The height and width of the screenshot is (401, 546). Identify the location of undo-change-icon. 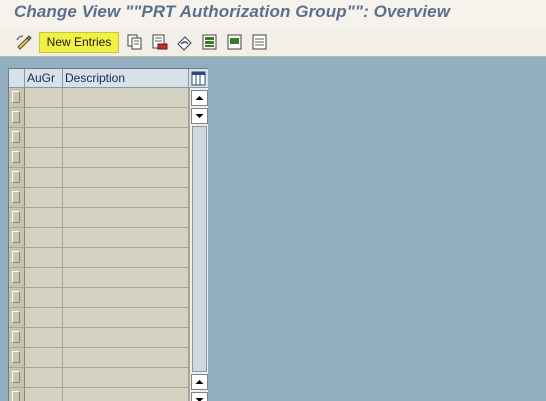
(185, 42).